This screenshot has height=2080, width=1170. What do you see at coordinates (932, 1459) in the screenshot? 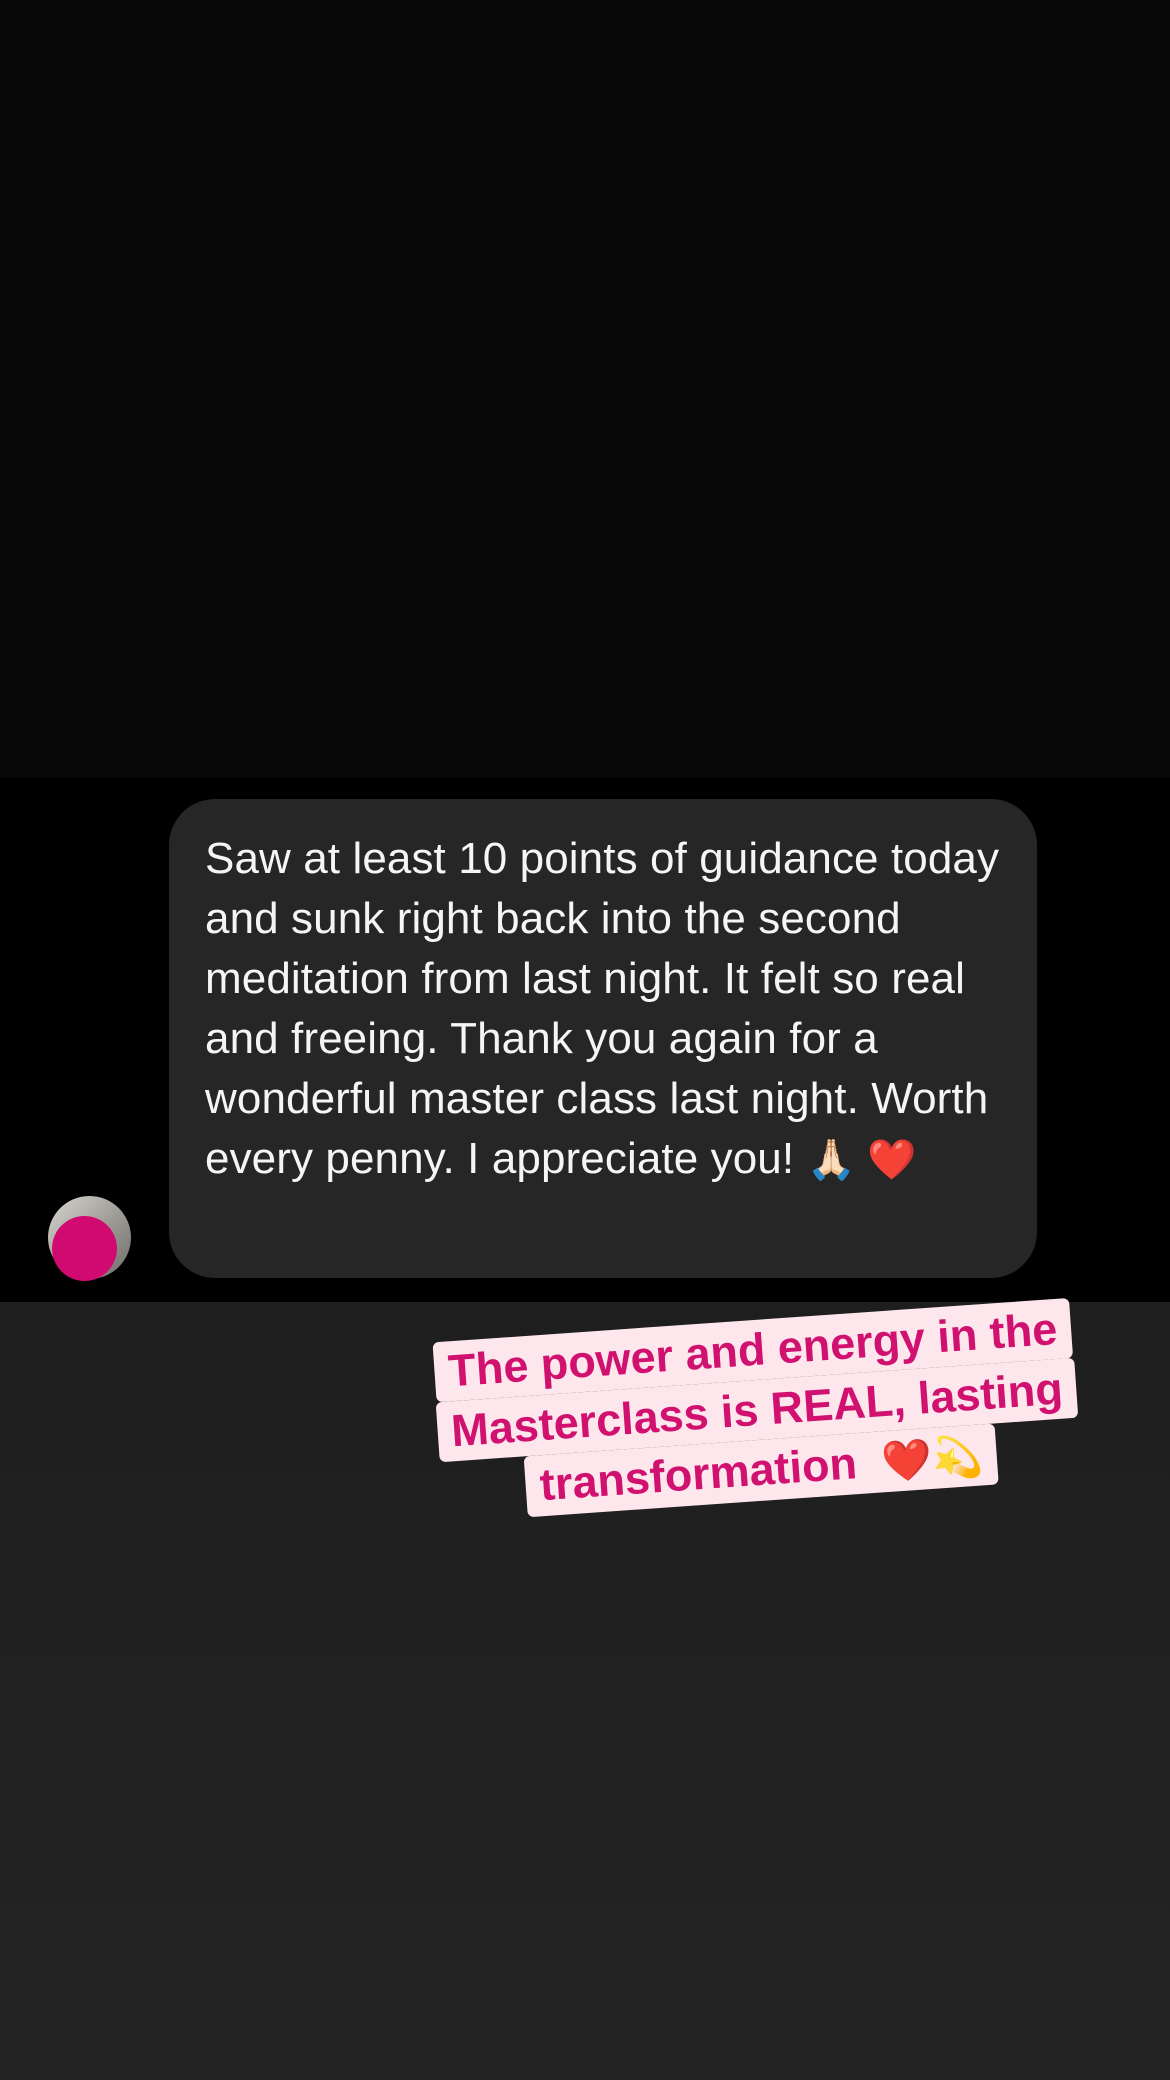
I see `caption-emoji: ❤️💫` at bounding box center [932, 1459].